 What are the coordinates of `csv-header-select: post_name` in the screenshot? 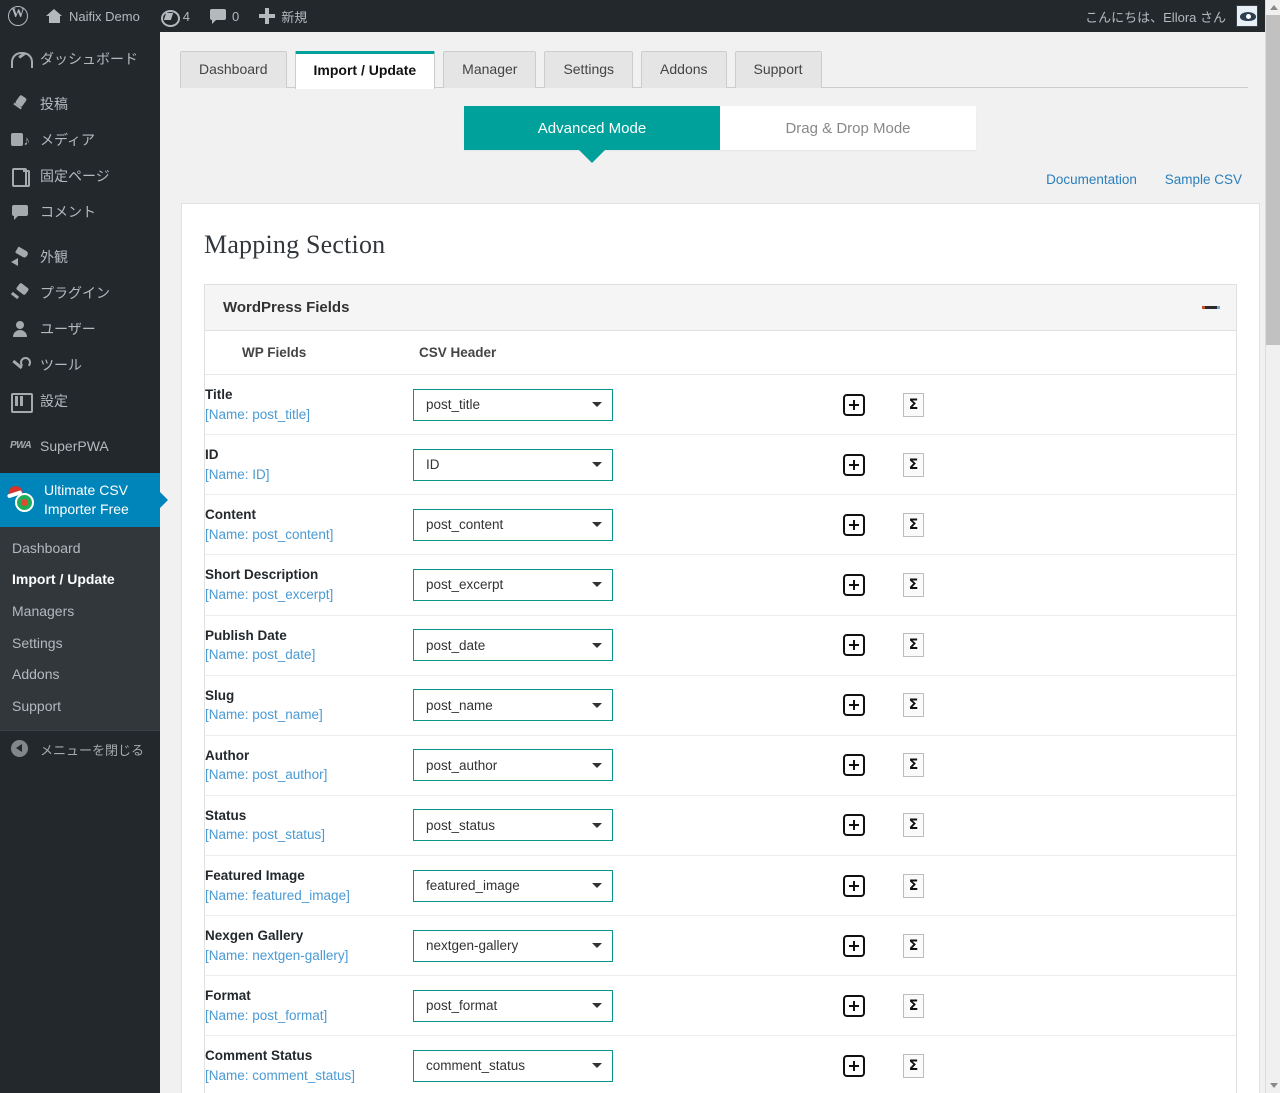 It's located at (513, 705).